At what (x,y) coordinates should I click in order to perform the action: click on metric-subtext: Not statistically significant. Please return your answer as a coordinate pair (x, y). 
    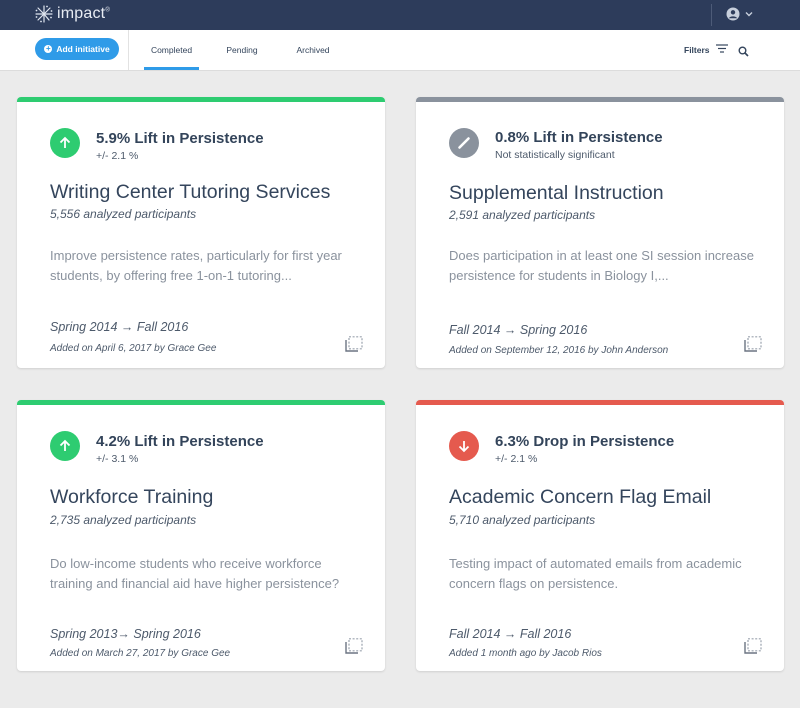
    Looking at the image, I should click on (555, 155).